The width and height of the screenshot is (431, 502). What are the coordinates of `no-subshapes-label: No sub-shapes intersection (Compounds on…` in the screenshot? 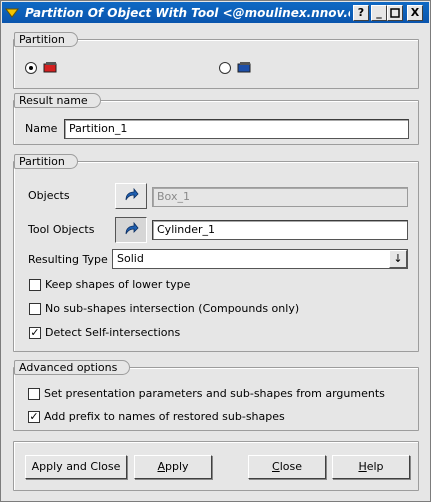 It's located at (172, 308).